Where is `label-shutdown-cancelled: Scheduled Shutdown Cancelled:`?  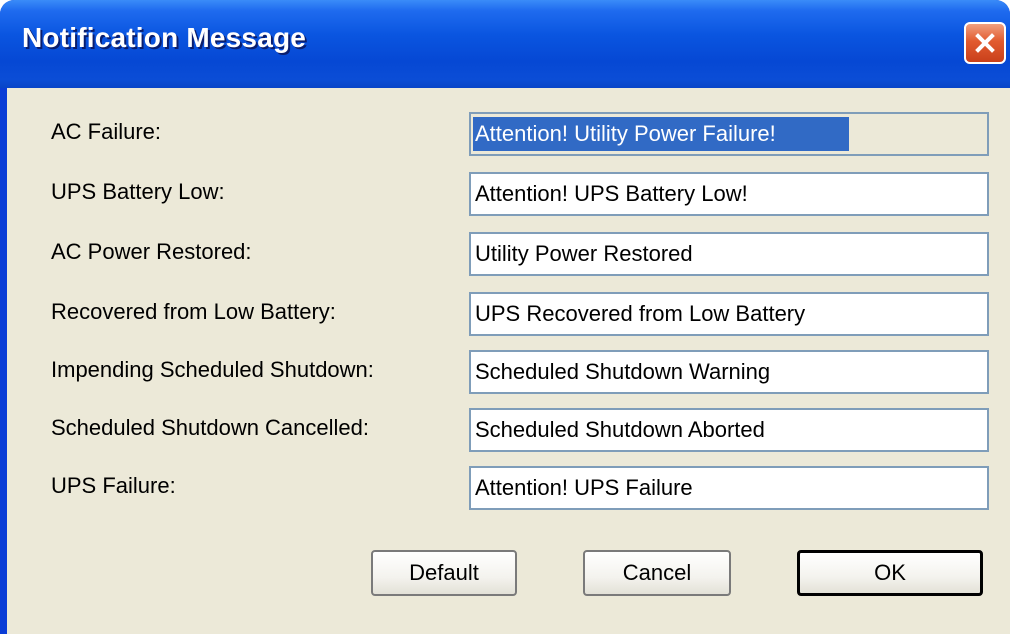 label-shutdown-cancelled: Scheduled Shutdown Cancelled: is located at coordinates (210, 427).